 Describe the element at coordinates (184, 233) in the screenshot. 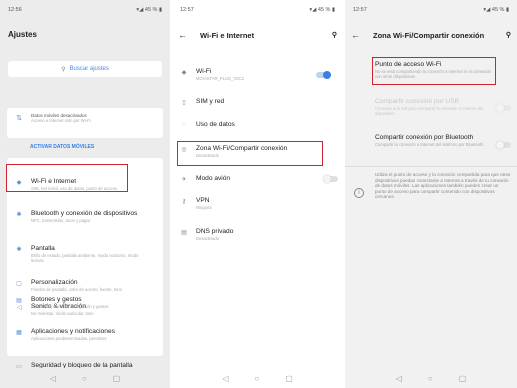

I see `dns-icon: ▤` at that location.